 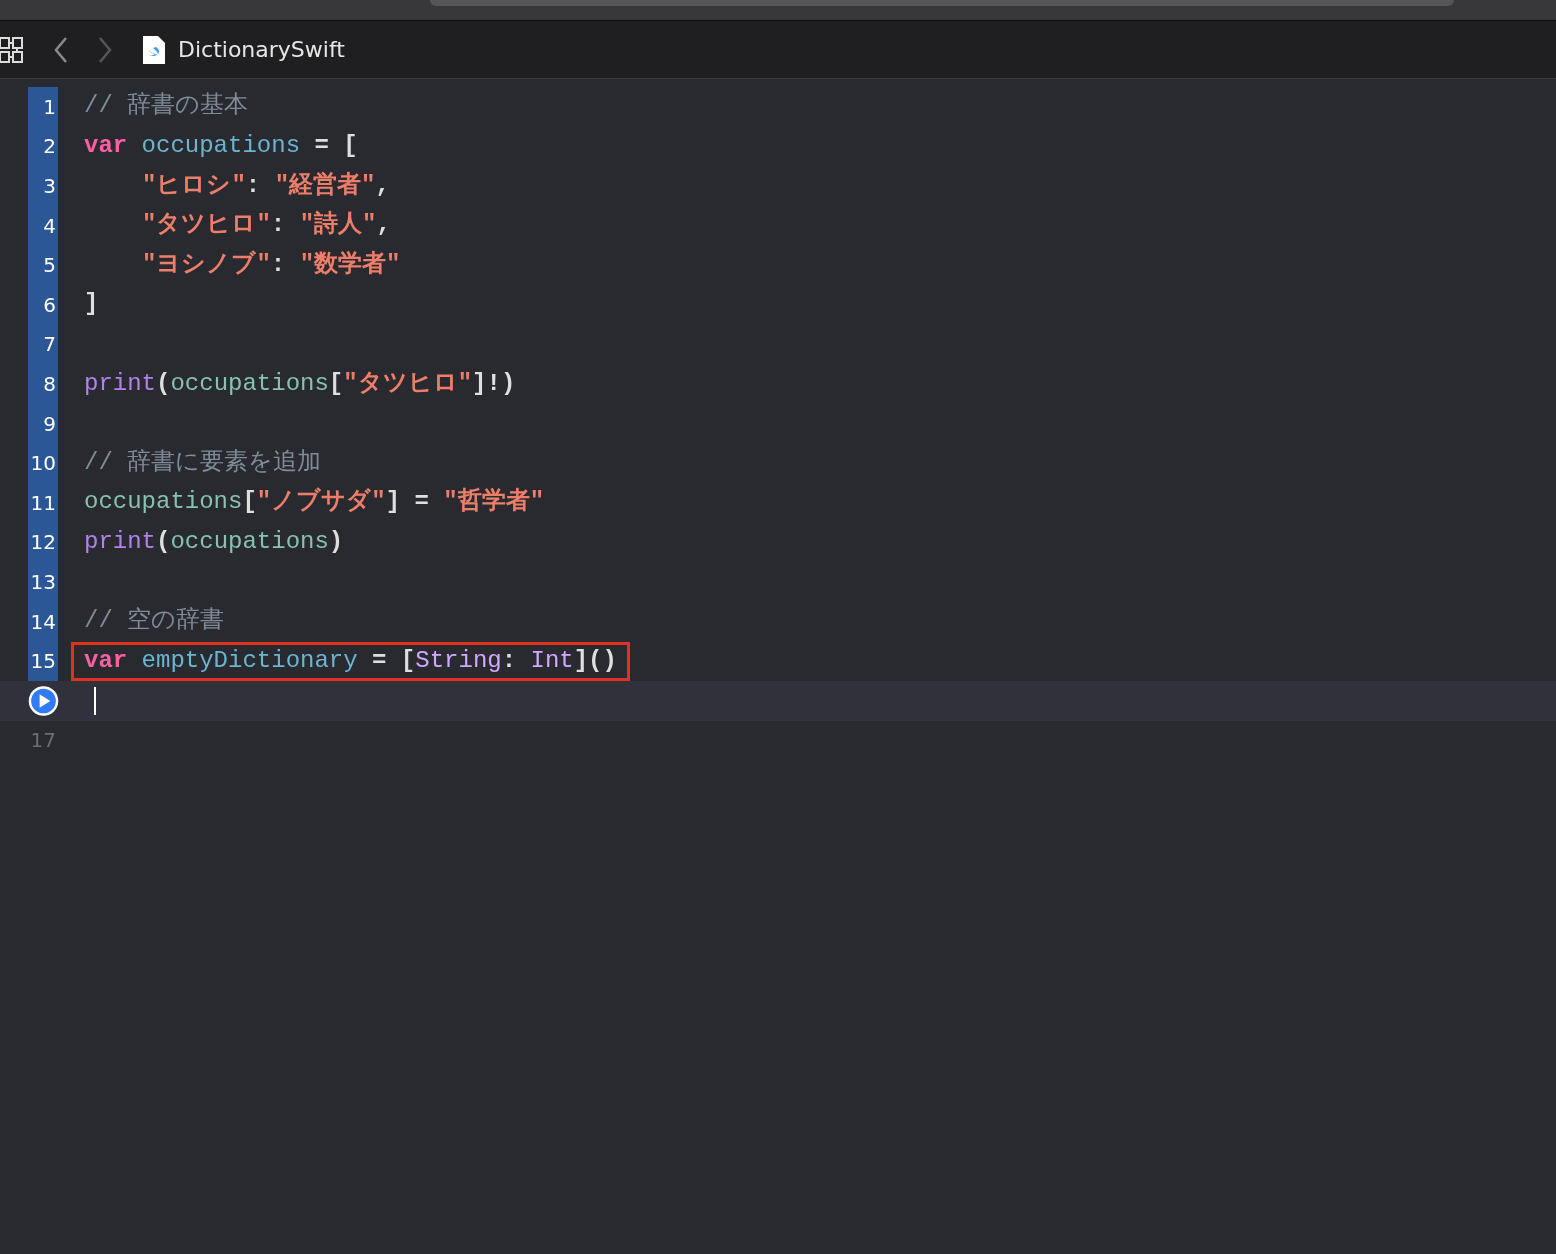 What do you see at coordinates (314, 503) in the screenshot?
I see `code-line: occupations["ノブサダ"] = "哲学者"` at bounding box center [314, 503].